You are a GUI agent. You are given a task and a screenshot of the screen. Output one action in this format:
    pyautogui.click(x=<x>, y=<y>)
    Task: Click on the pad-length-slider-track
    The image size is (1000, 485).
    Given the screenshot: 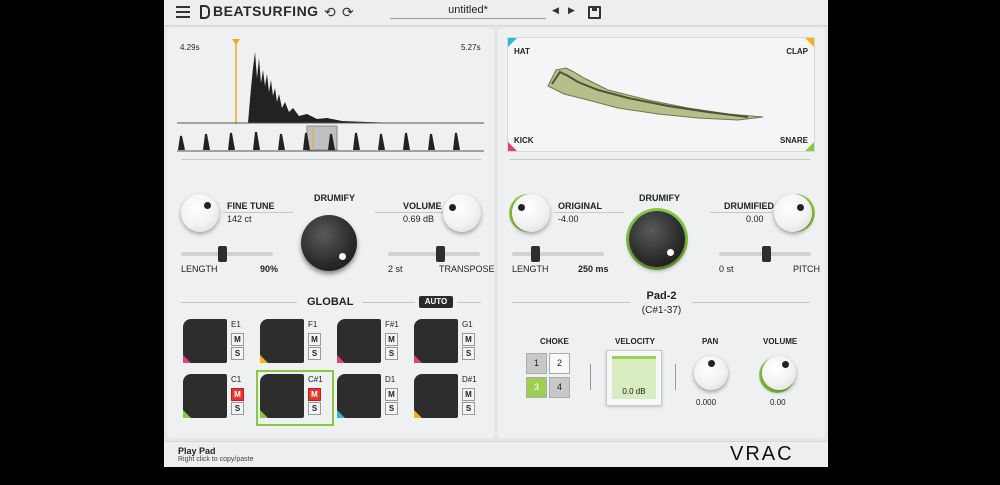 What is the action you would take?
    pyautogui.click(x=558, y=254)
    